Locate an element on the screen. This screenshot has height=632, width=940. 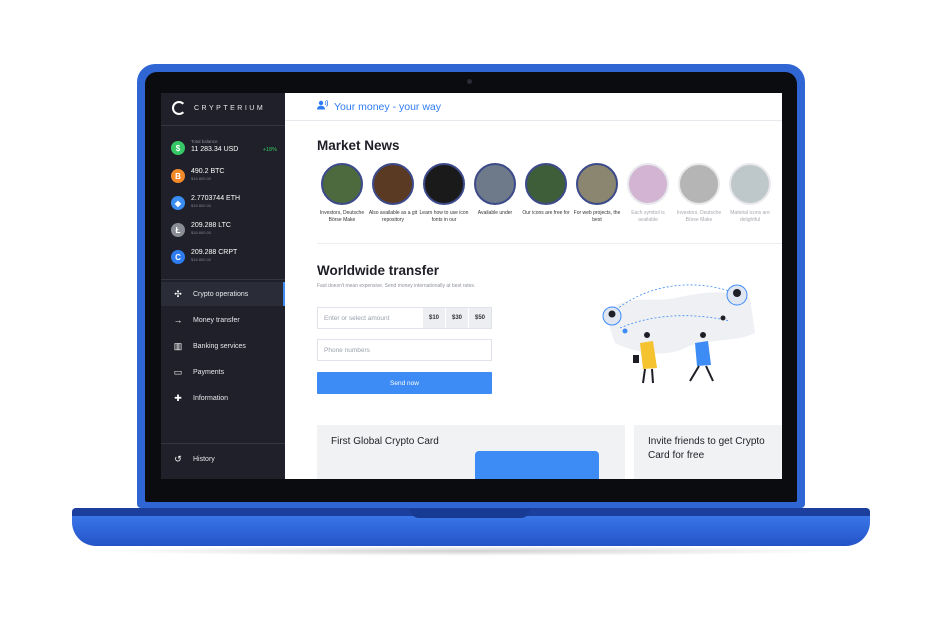
news-item: Learn how to use icon fonts in our is located at coordinates (444, 193).